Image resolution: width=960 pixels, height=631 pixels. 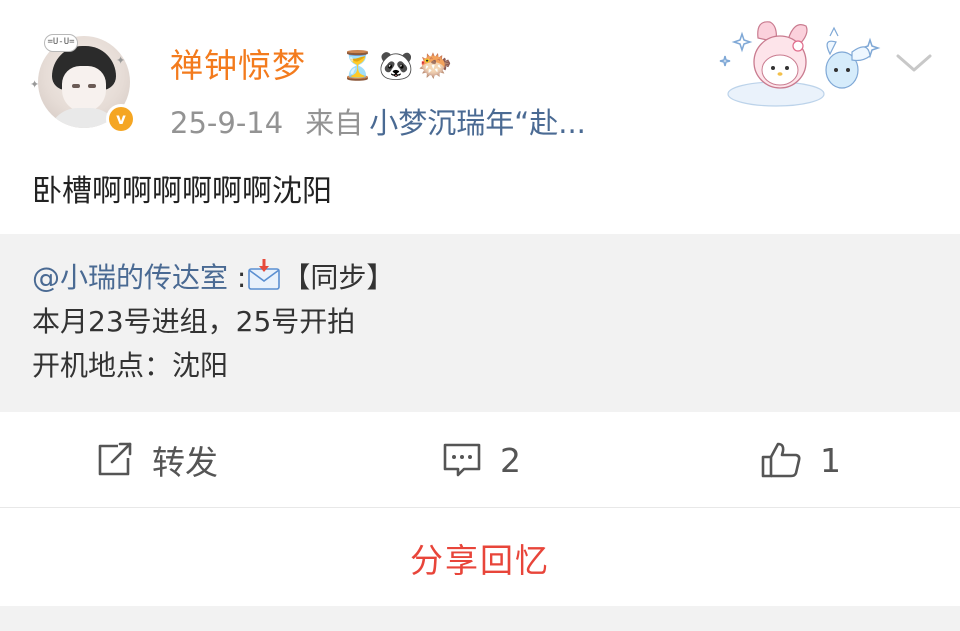 I want to click on bottom-separator, so click(x=480, y=618).